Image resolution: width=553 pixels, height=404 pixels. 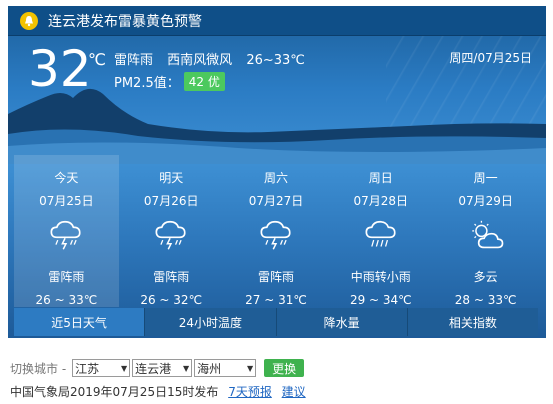 I want to click on footer: 中国气象局2019年07月25日15时发布 7天预报 建议, so click(x=158, y=391).